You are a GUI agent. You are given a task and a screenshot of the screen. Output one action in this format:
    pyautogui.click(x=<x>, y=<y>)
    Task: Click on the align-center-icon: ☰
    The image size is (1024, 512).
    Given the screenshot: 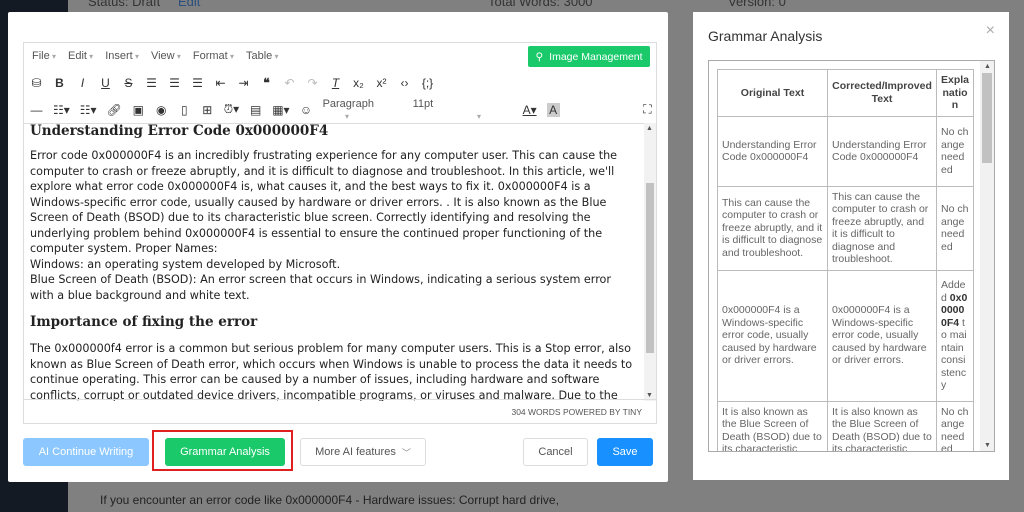 What is the action you would take?
    pyautogui.click(x=174, y=83)
    